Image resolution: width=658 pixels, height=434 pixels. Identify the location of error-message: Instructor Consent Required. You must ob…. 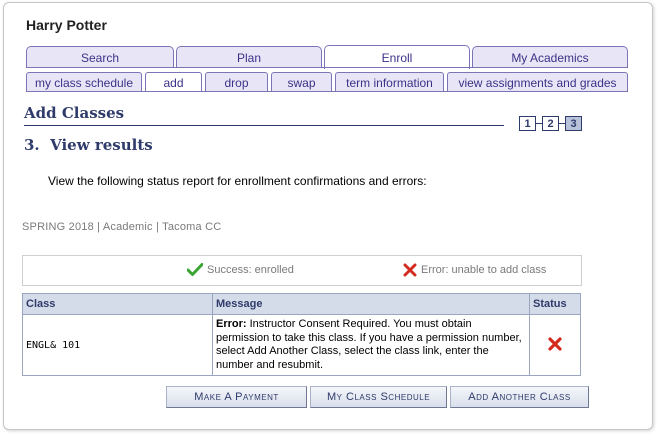
(369, 344).